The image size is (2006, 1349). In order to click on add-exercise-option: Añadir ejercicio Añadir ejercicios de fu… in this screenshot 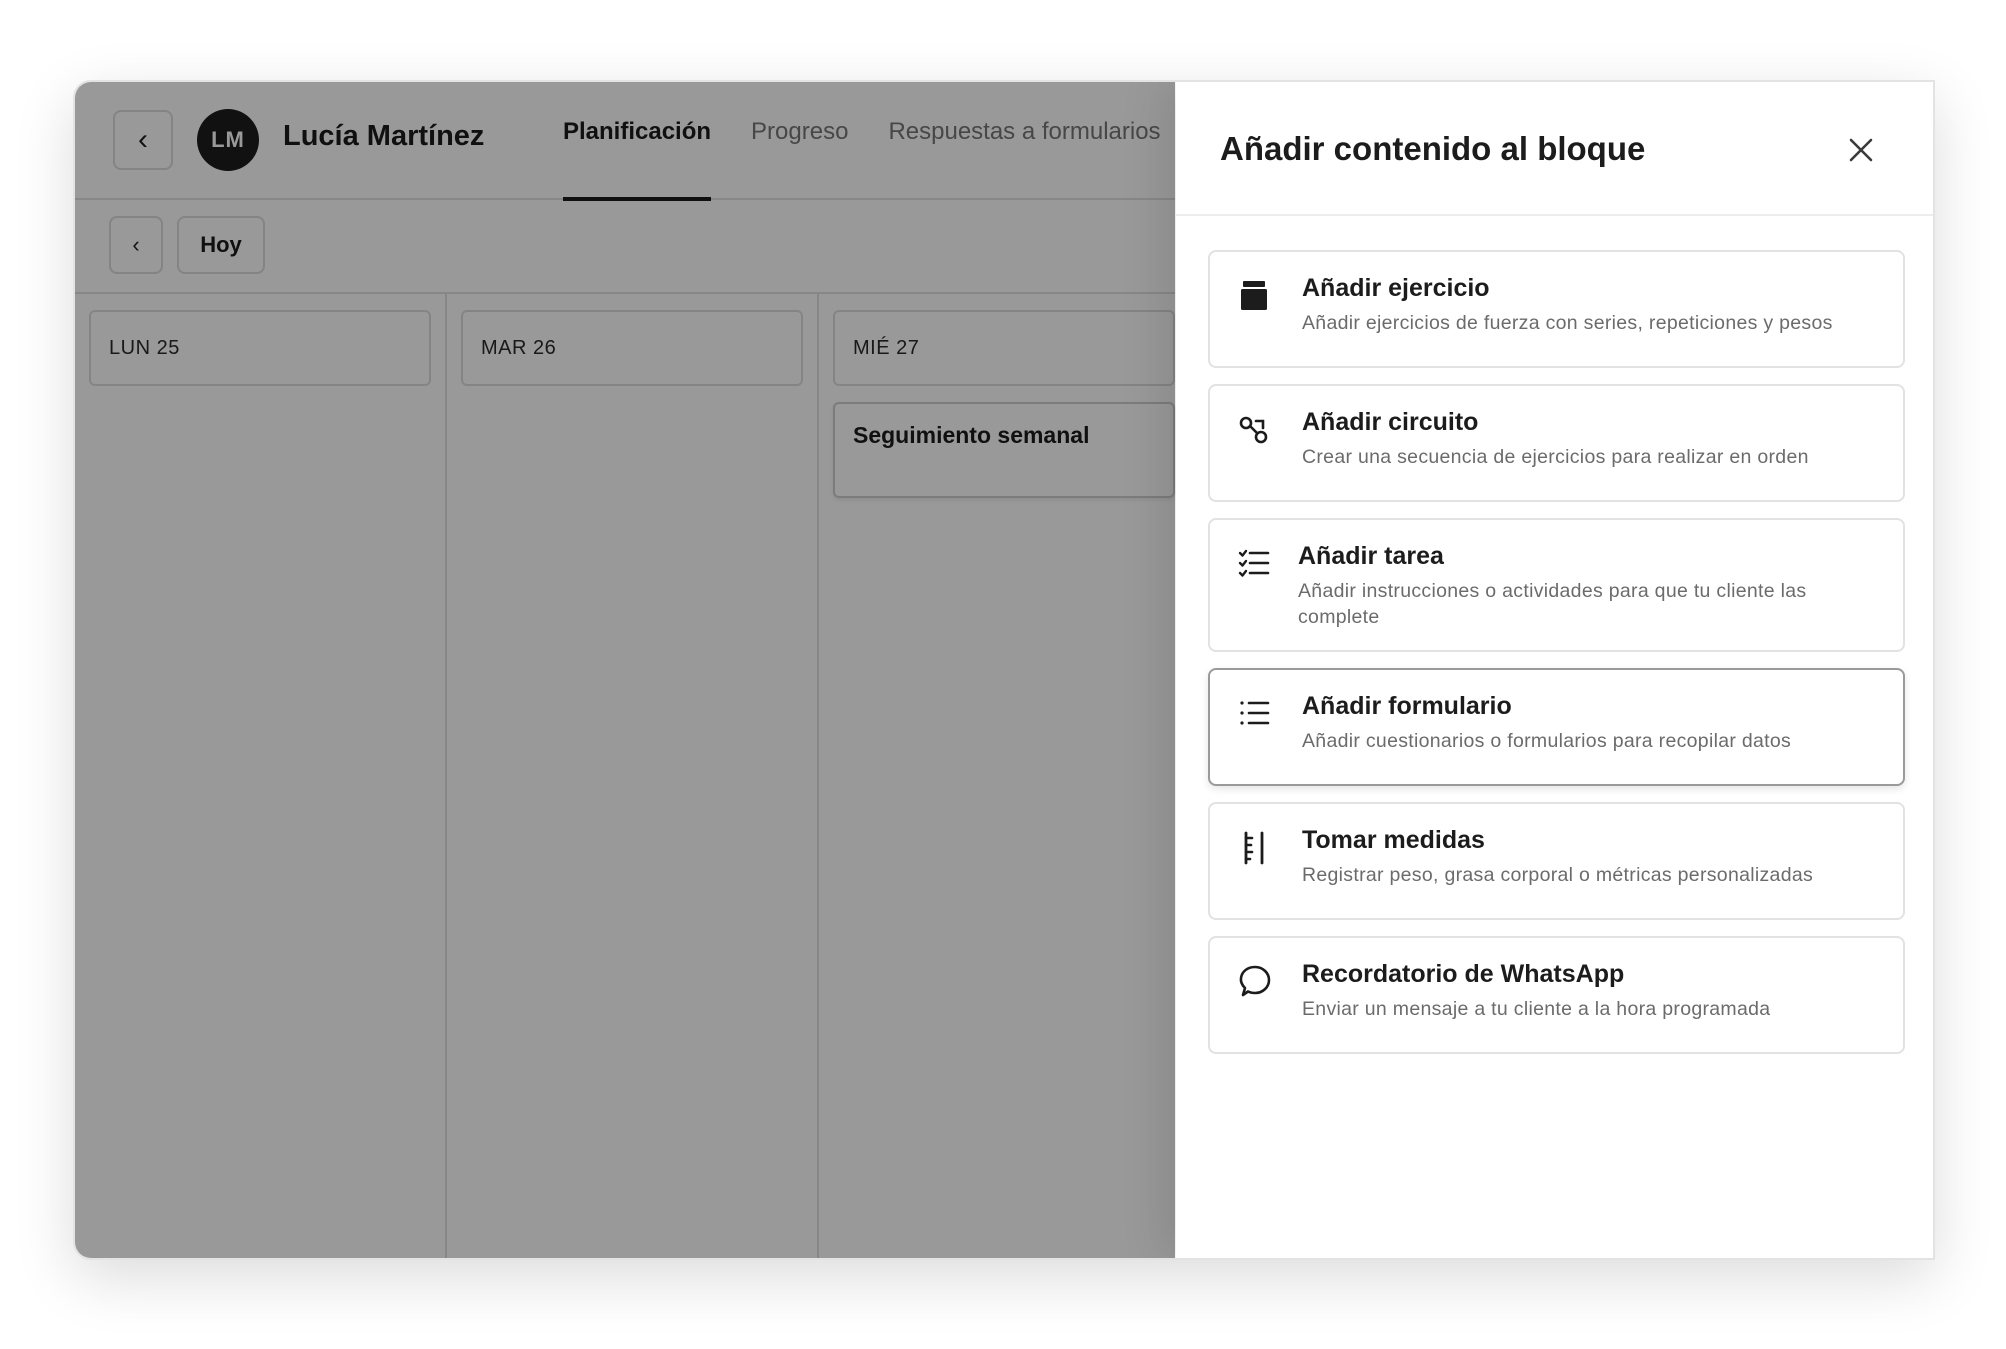, I will do `click(1556, 309)`.